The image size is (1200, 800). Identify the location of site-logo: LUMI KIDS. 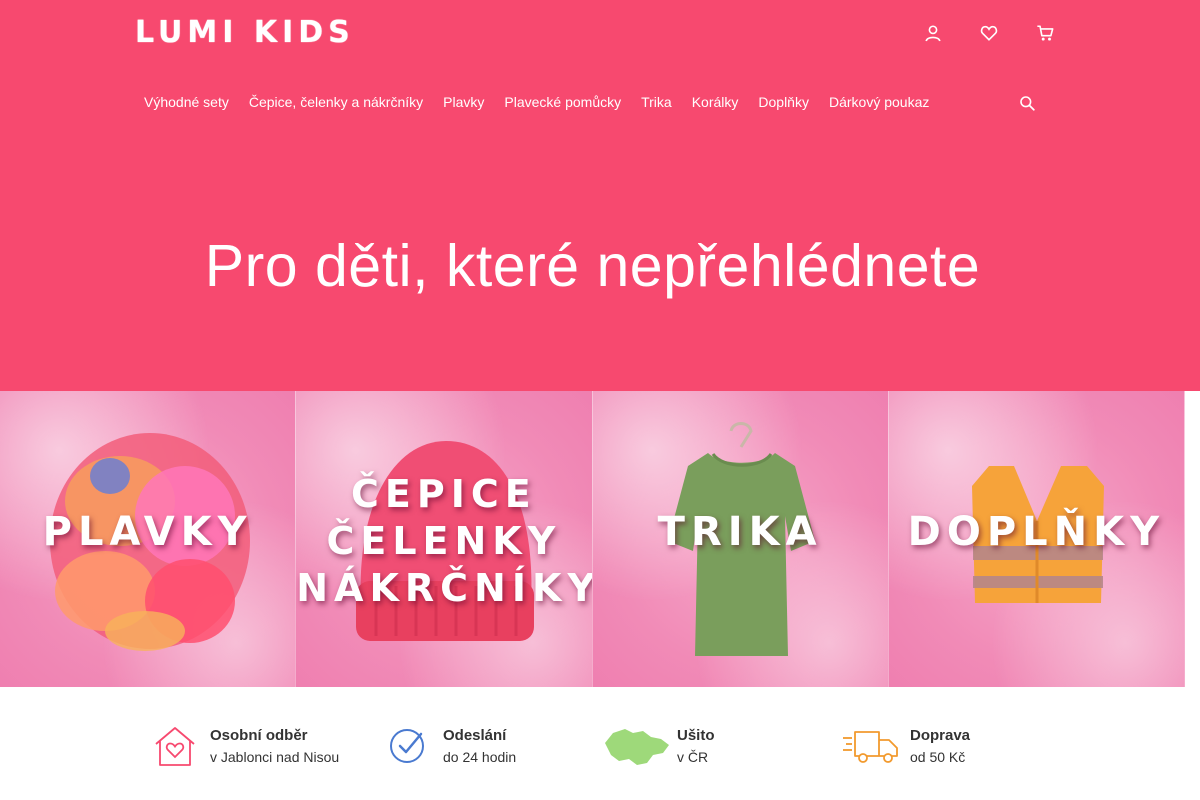
(245, 32).